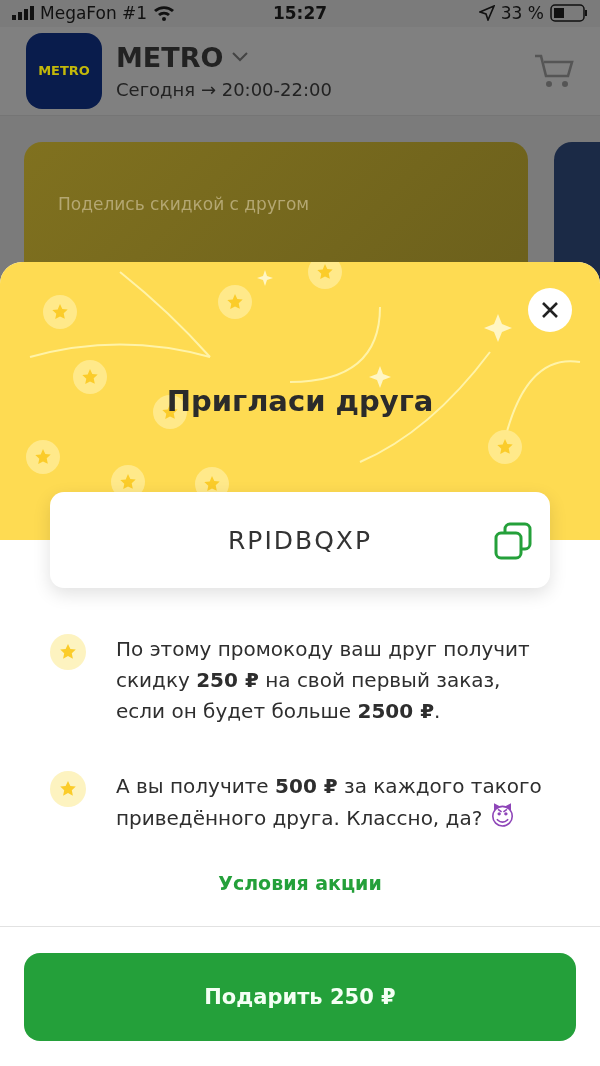 This screenshot has height=1066, width=600. Describe the element at coordinates (323, 680) in the screenshot. I see `info-text: По этому промокоду ваш друг получит скидку 250 ₽ на свой первый заказ, если он будет больше 2500 ₽.` at that location.